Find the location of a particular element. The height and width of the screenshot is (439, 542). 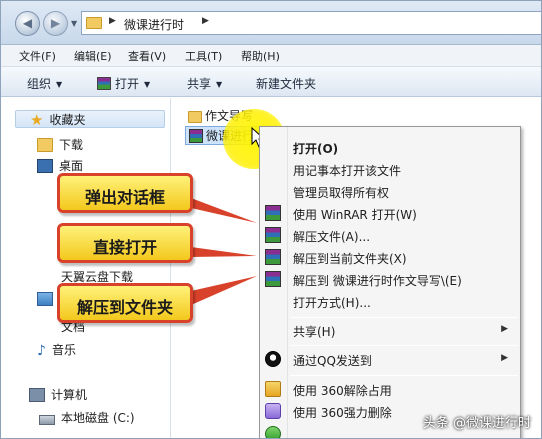

callout-dialog: 弹出对话框 is located at coordinates (125, 193).